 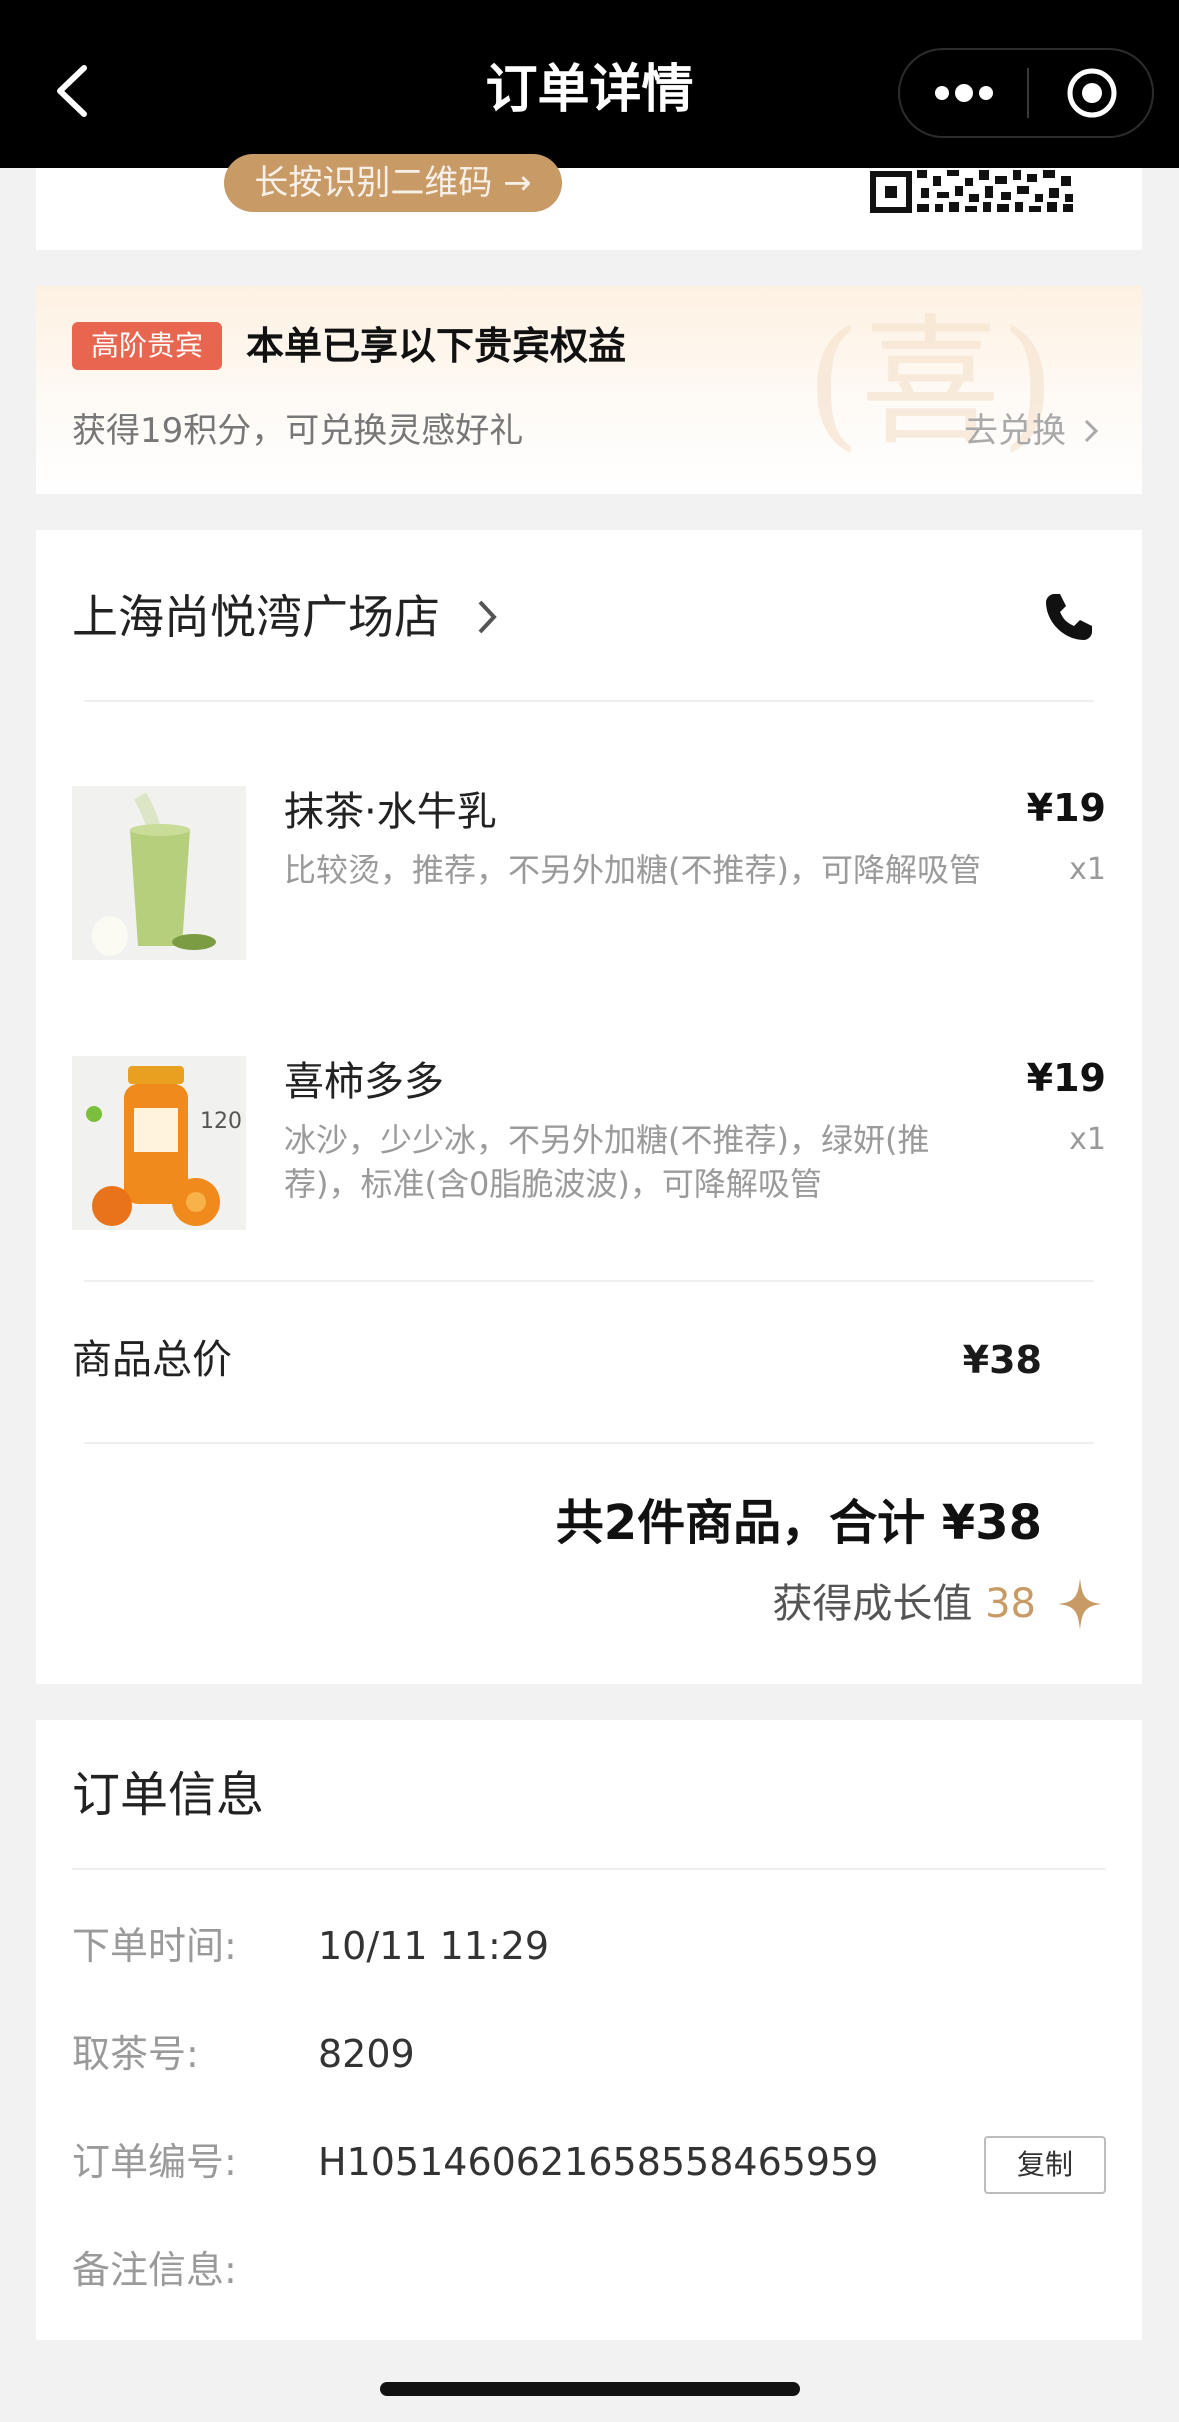 I want to click on matcha-milk-image, so click(x=159, y=873).